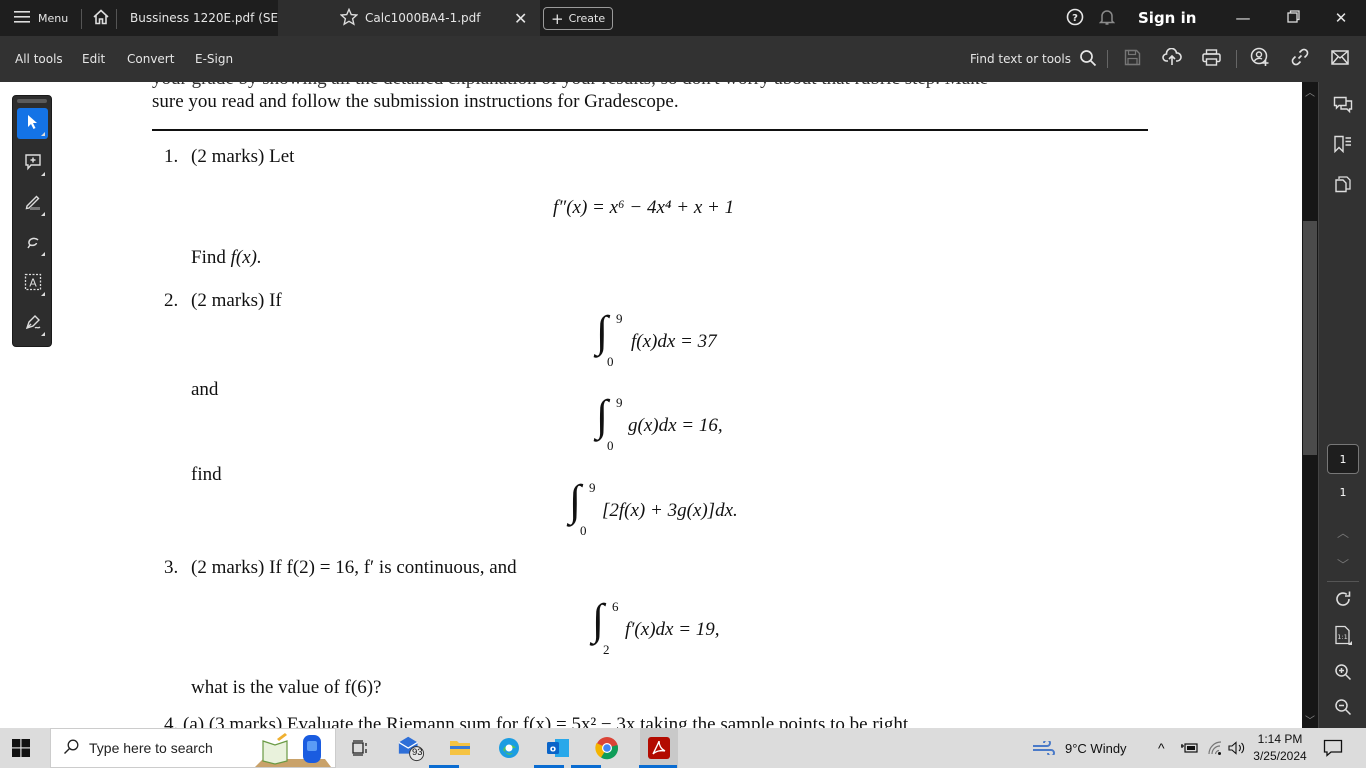 The width and height of the screenshot is (1366, 770). What do you see at coordinates (1260, 58) in the screenshot?
I see `share-add-person-button` at bounding box center [1260, 58].